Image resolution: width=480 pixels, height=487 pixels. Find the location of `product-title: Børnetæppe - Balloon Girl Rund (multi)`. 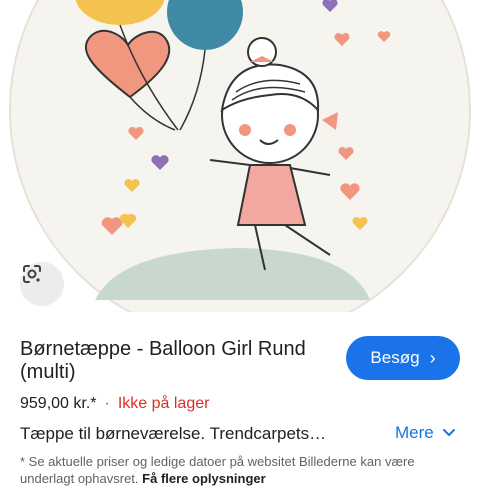

product-title: Børnetæppe - Balloon Girl Rund (multi) is located at coordinates (180, 361).